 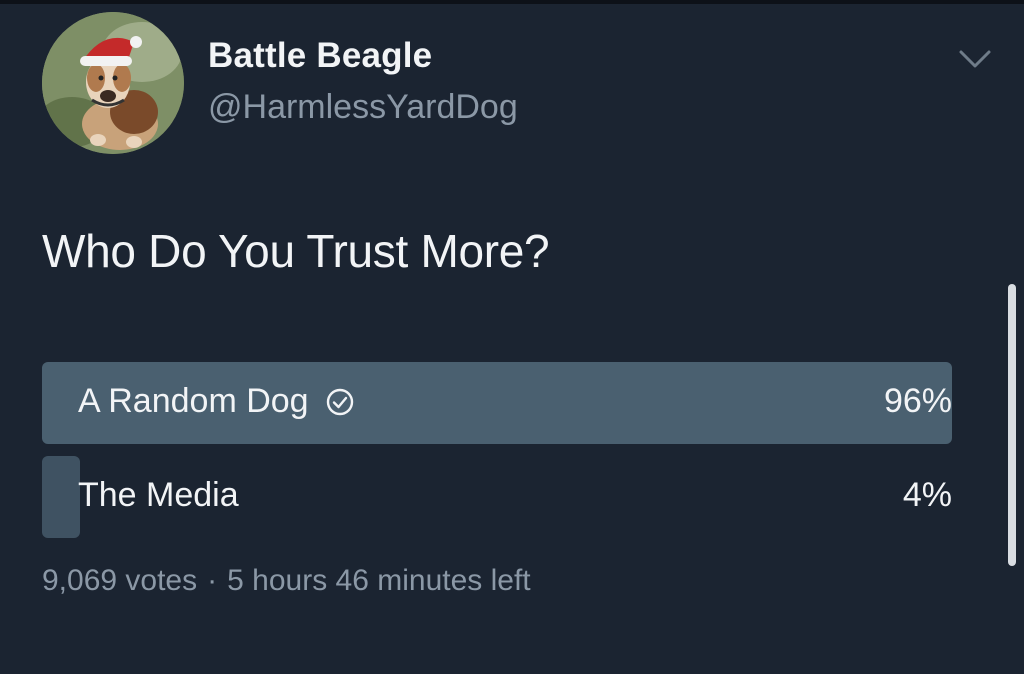 What do you see at coordinates (497, 403) in the screenshot?
I see `poll-option-1: A Random Dog 96%` at bounding box center [497, 403].